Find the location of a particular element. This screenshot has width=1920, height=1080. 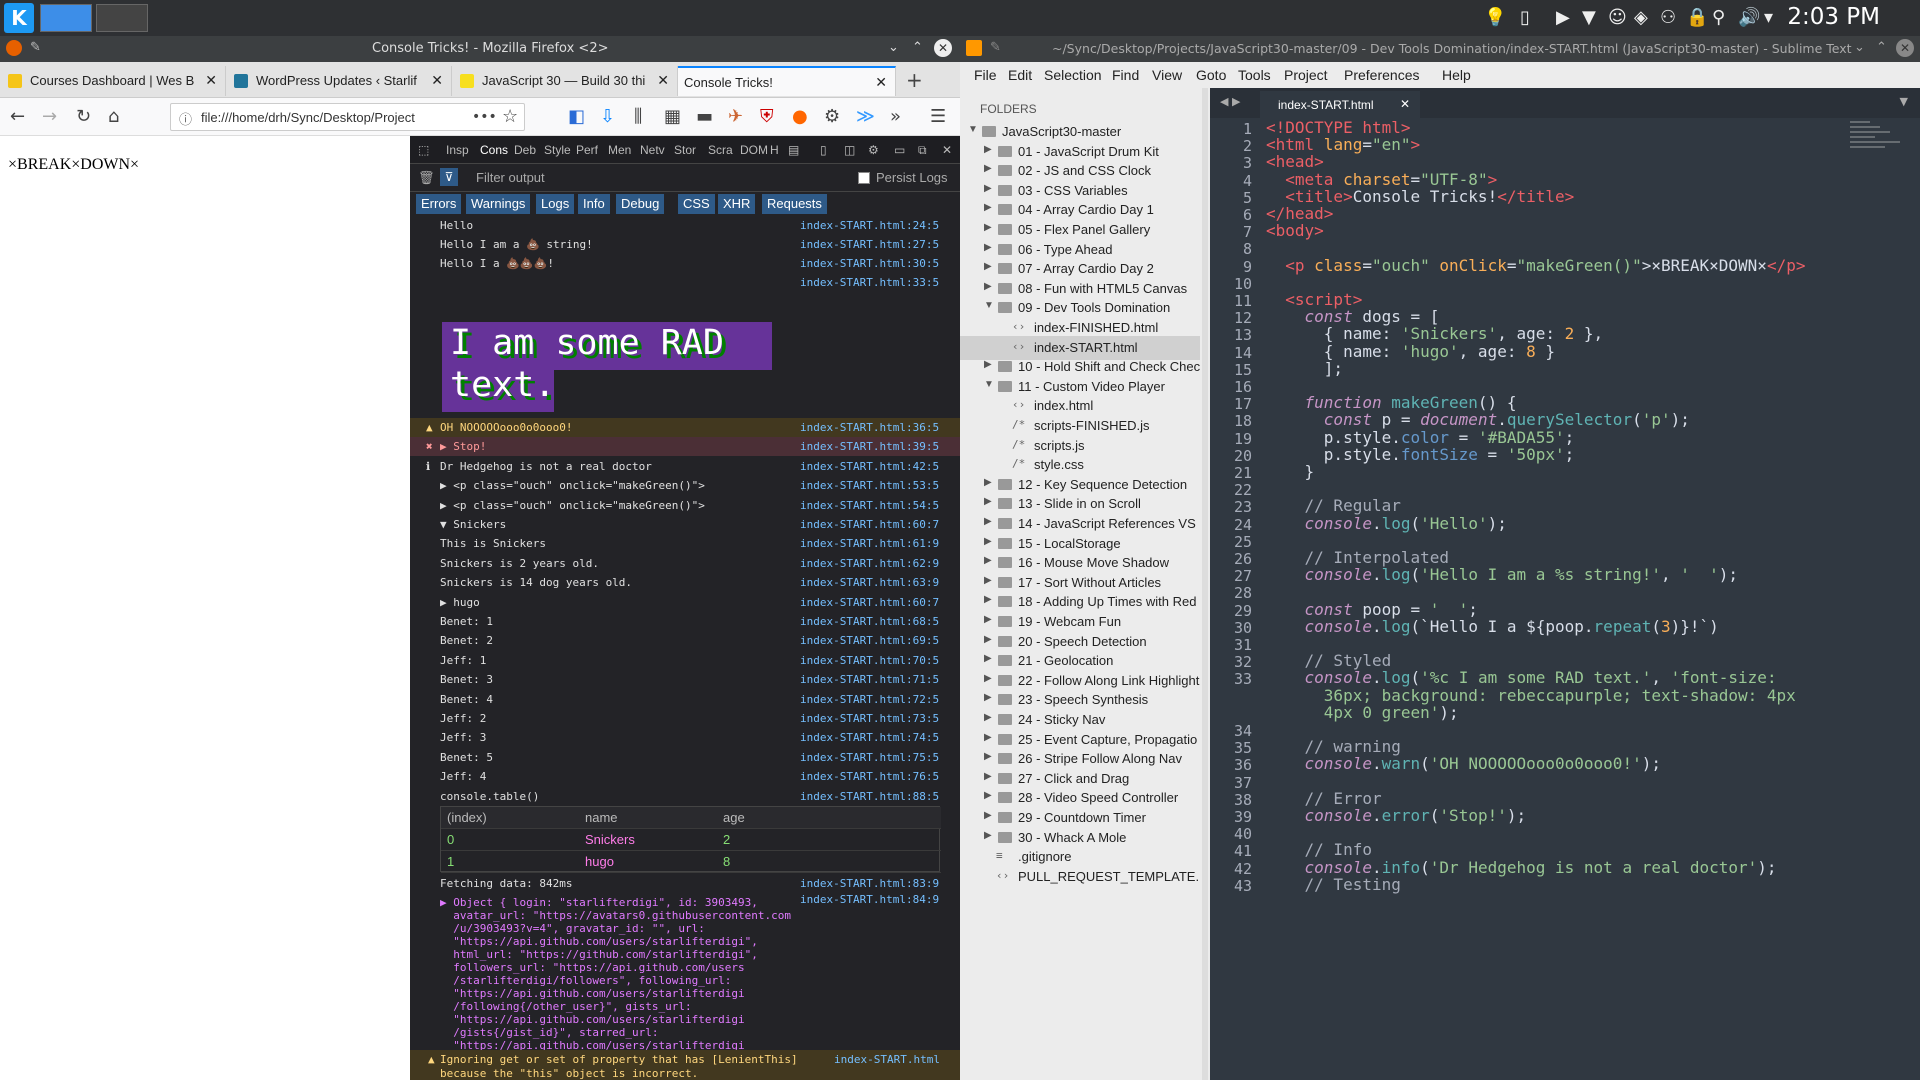

tab-scratchpad: Scra is located at coordinates (720, 150).